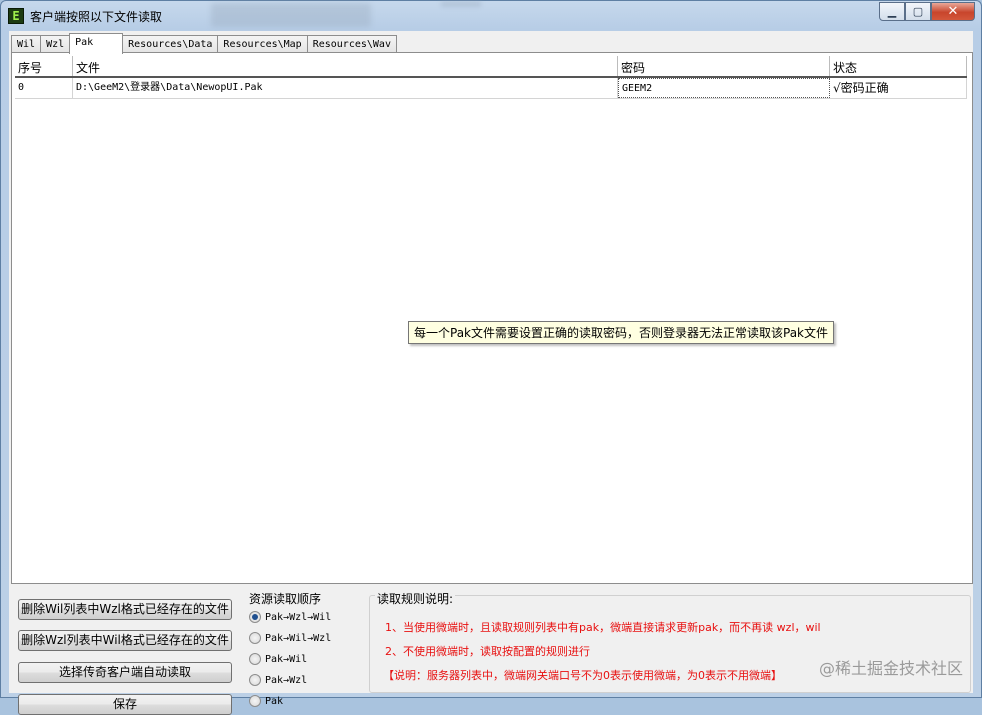  I want to click on tab-wil: Wil, so click(26, 44).